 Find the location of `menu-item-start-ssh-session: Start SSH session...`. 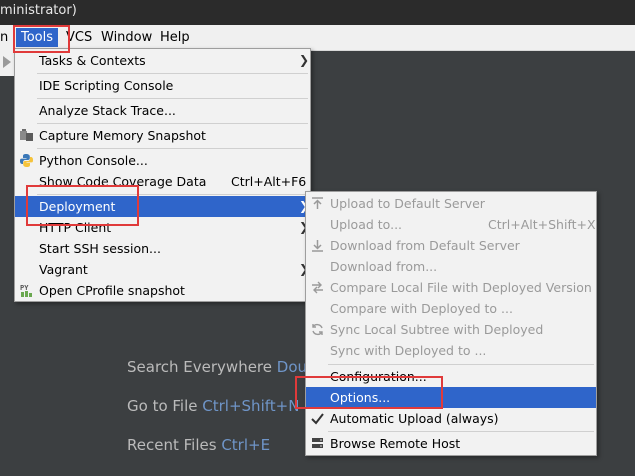

menu-item-start-ssh-session: Start SSH session... is located at coordinates (162, 248).